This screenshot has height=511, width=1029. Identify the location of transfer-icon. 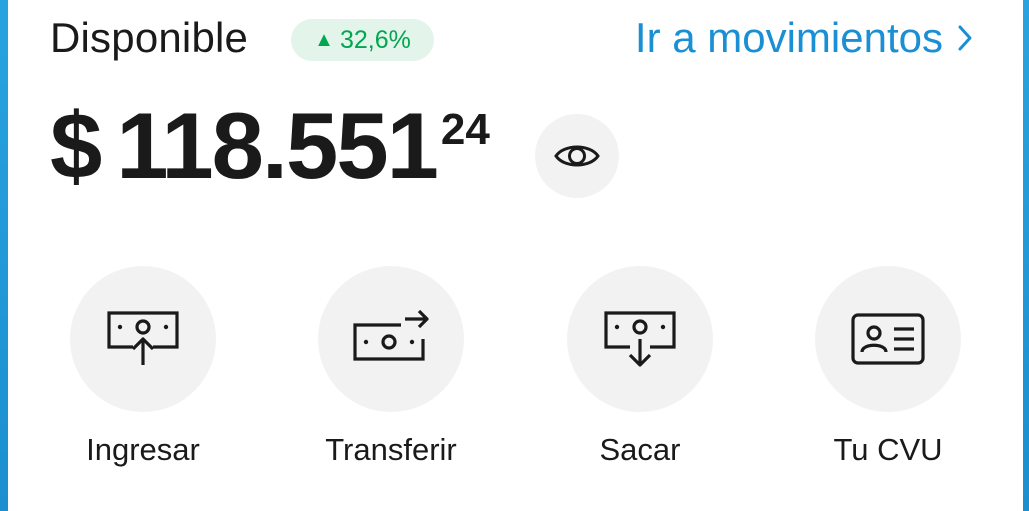
(391, 335).